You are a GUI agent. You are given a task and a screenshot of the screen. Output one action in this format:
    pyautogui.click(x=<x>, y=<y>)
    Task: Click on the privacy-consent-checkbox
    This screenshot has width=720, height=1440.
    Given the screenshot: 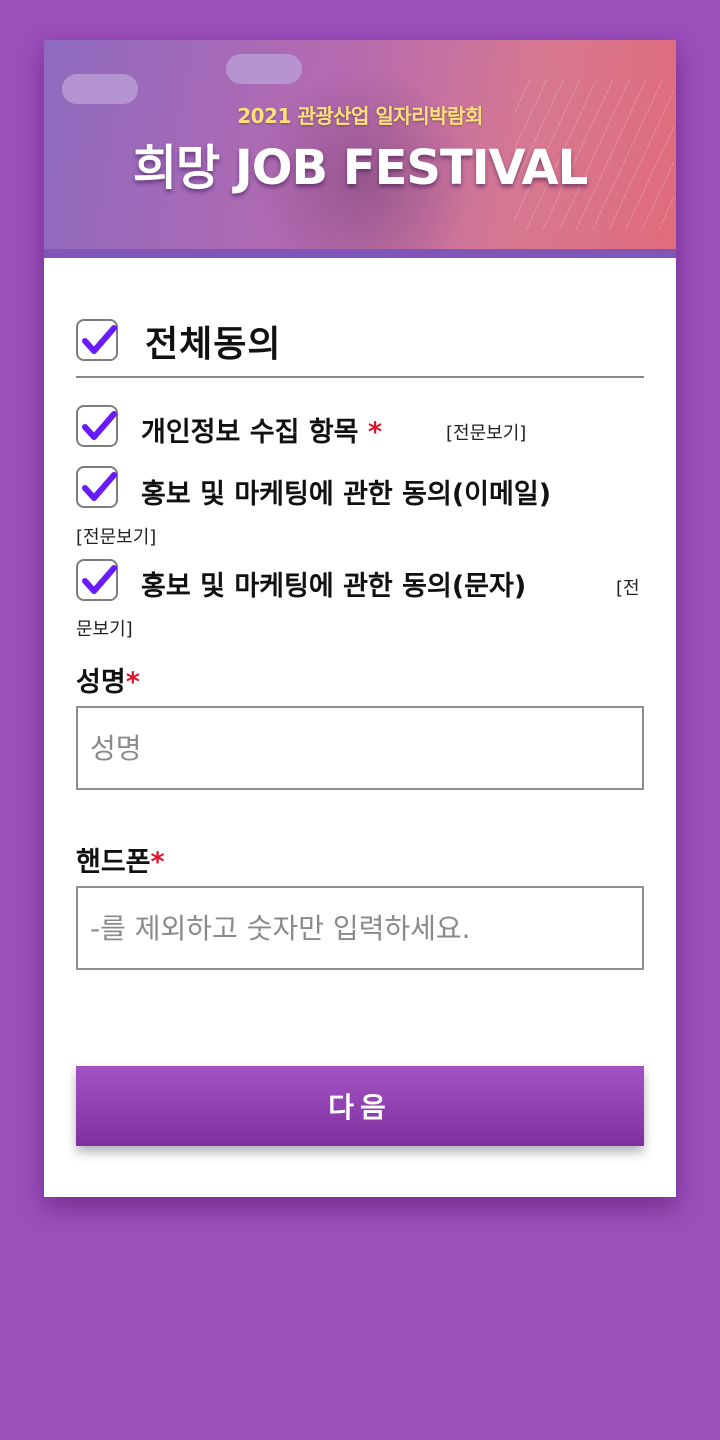 What is the action you would take?
    pyautogui.click(x=97, y=426)
    